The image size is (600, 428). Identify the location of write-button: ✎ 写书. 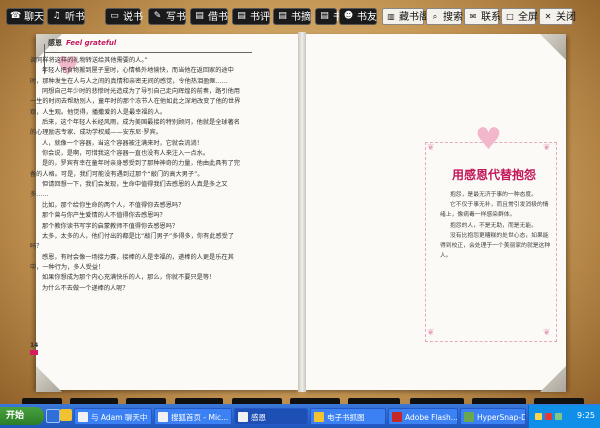
(167, 16).